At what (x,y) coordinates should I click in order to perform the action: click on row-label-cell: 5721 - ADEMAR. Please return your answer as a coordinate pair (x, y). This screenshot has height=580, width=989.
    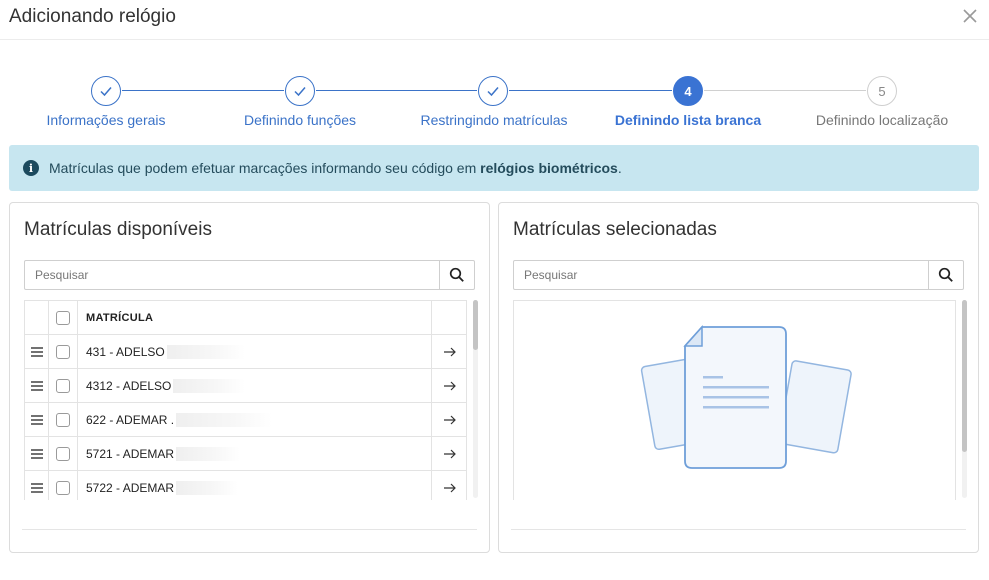
    Looking at the image, I should click on (163, 453).